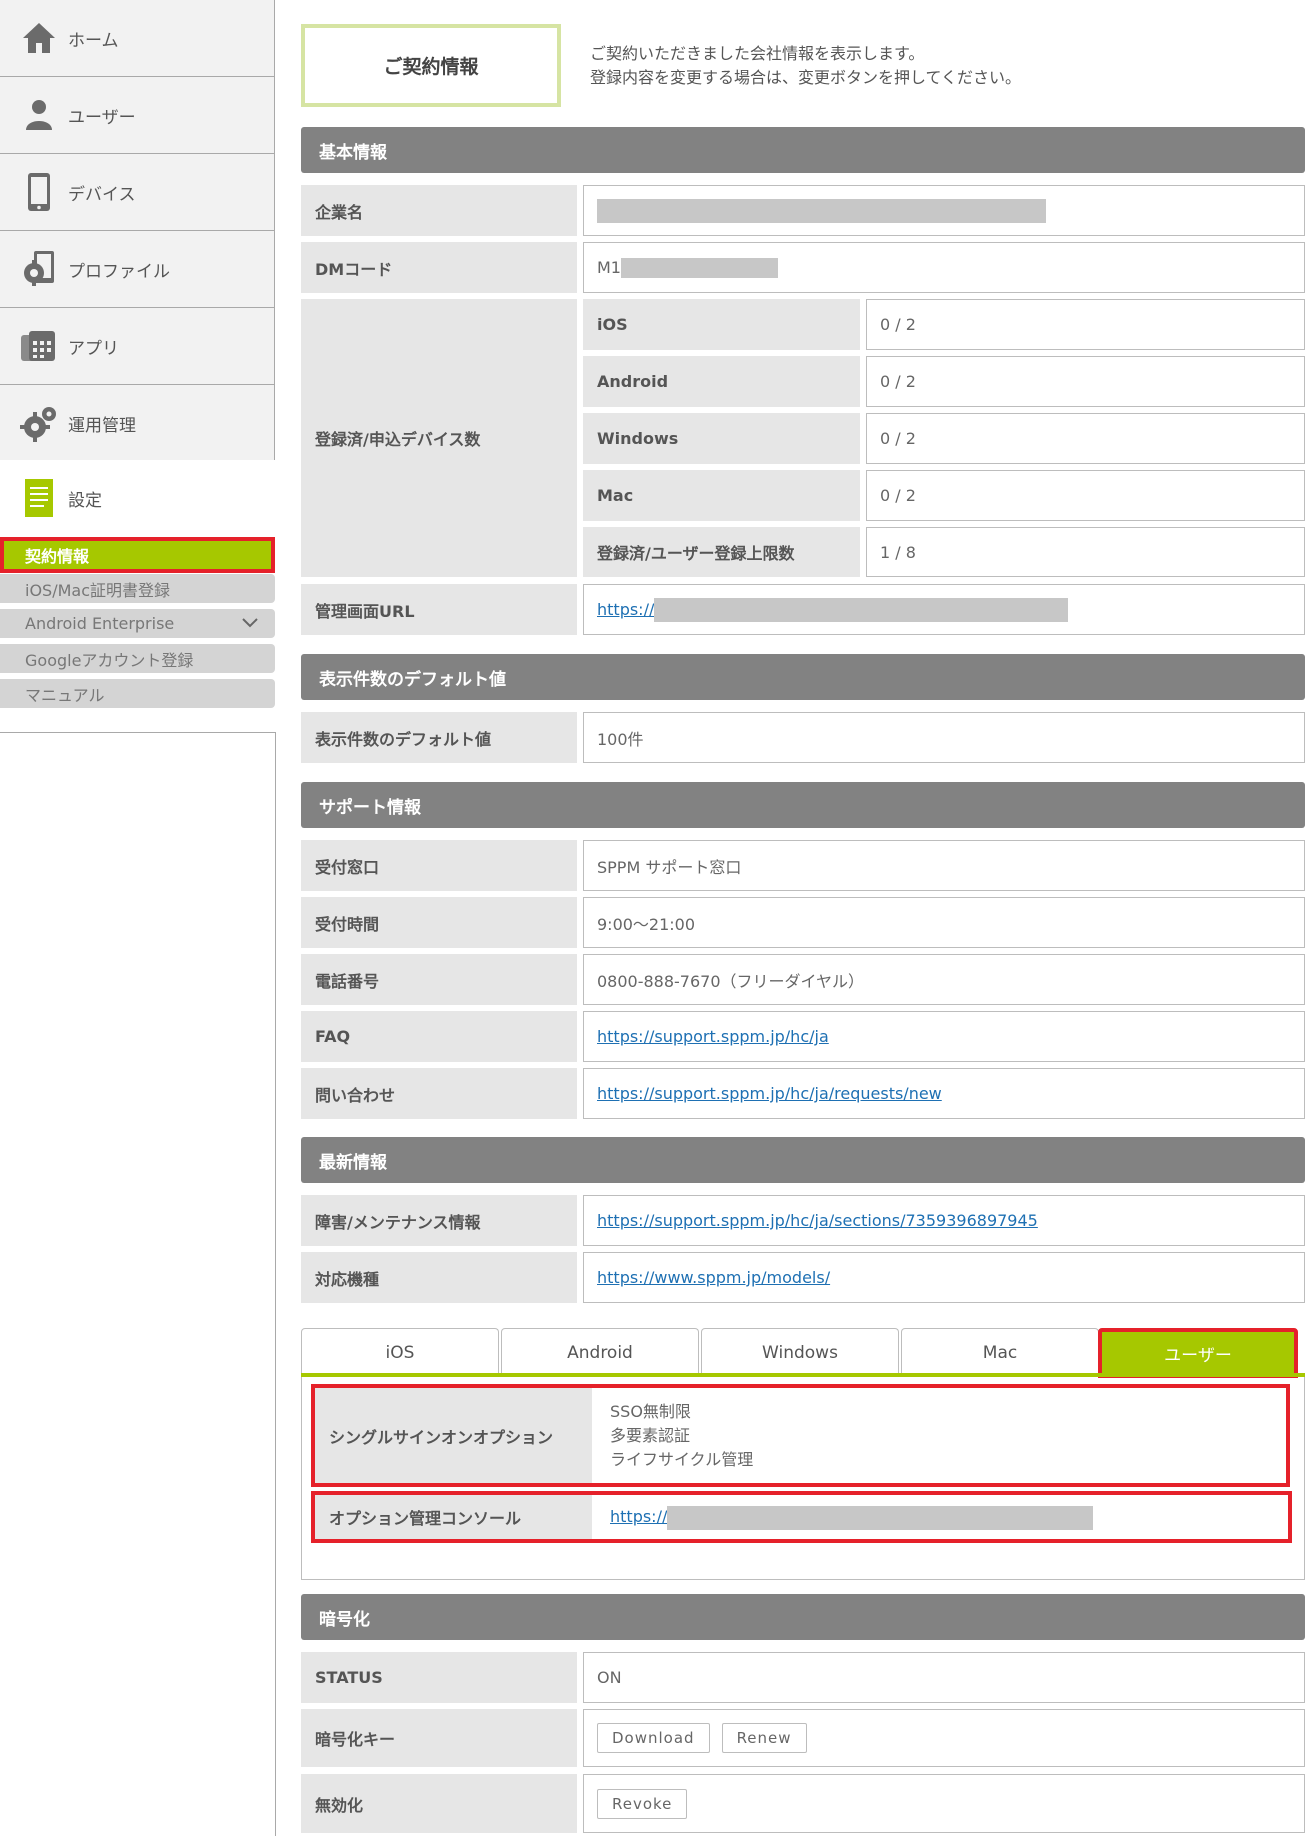  What do you see at coordinates (609, 267) in the screenshot?
I see `dm-code-prefix: M1` at bounding box center [609, 267].